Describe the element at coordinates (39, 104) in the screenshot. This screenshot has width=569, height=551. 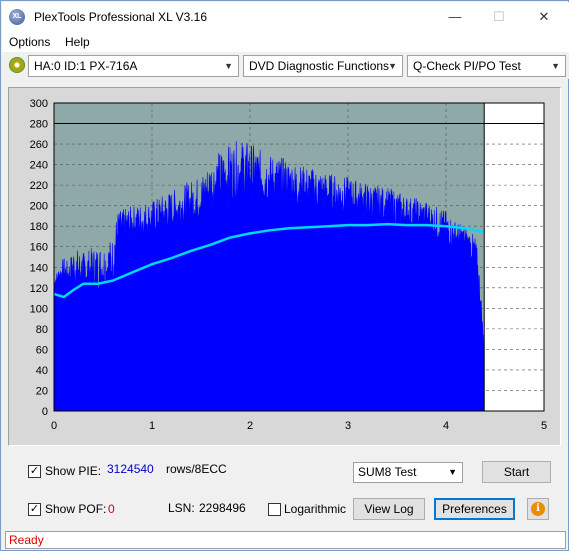
I see `y-tick-label: 300` at that location.